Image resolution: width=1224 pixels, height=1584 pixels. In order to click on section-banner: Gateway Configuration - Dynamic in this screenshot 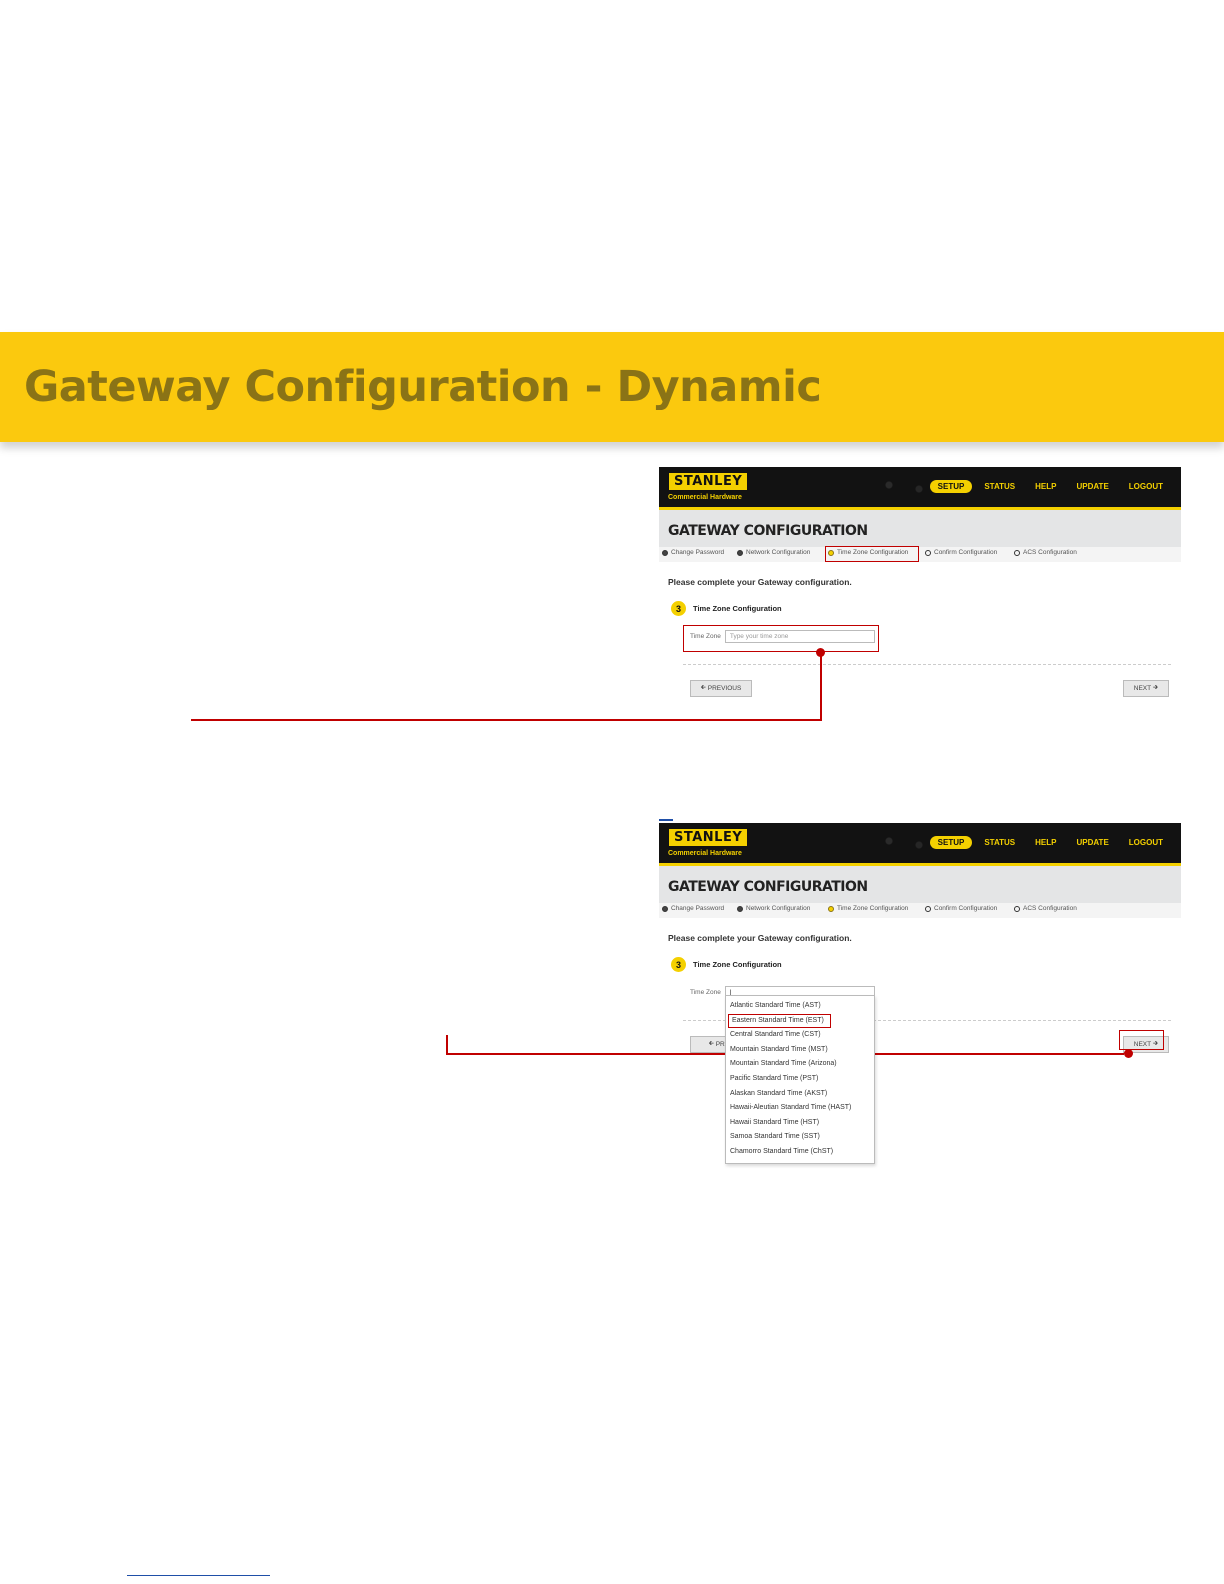, I will do `click(612, 387)`.